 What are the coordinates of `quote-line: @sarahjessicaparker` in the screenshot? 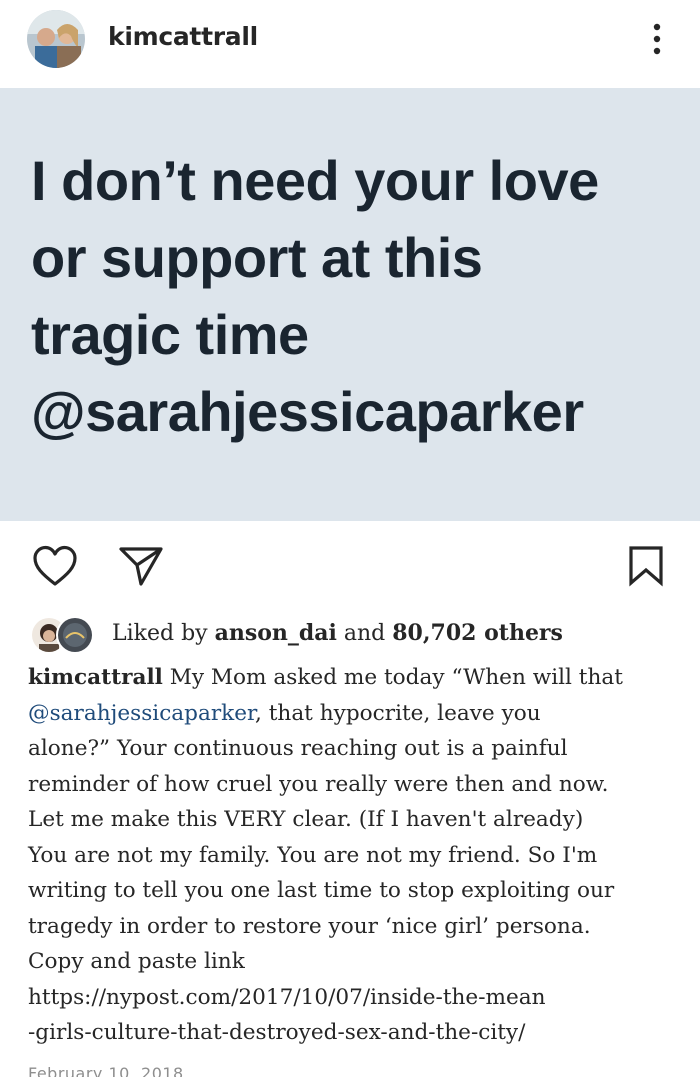 It's located at (307, 411).